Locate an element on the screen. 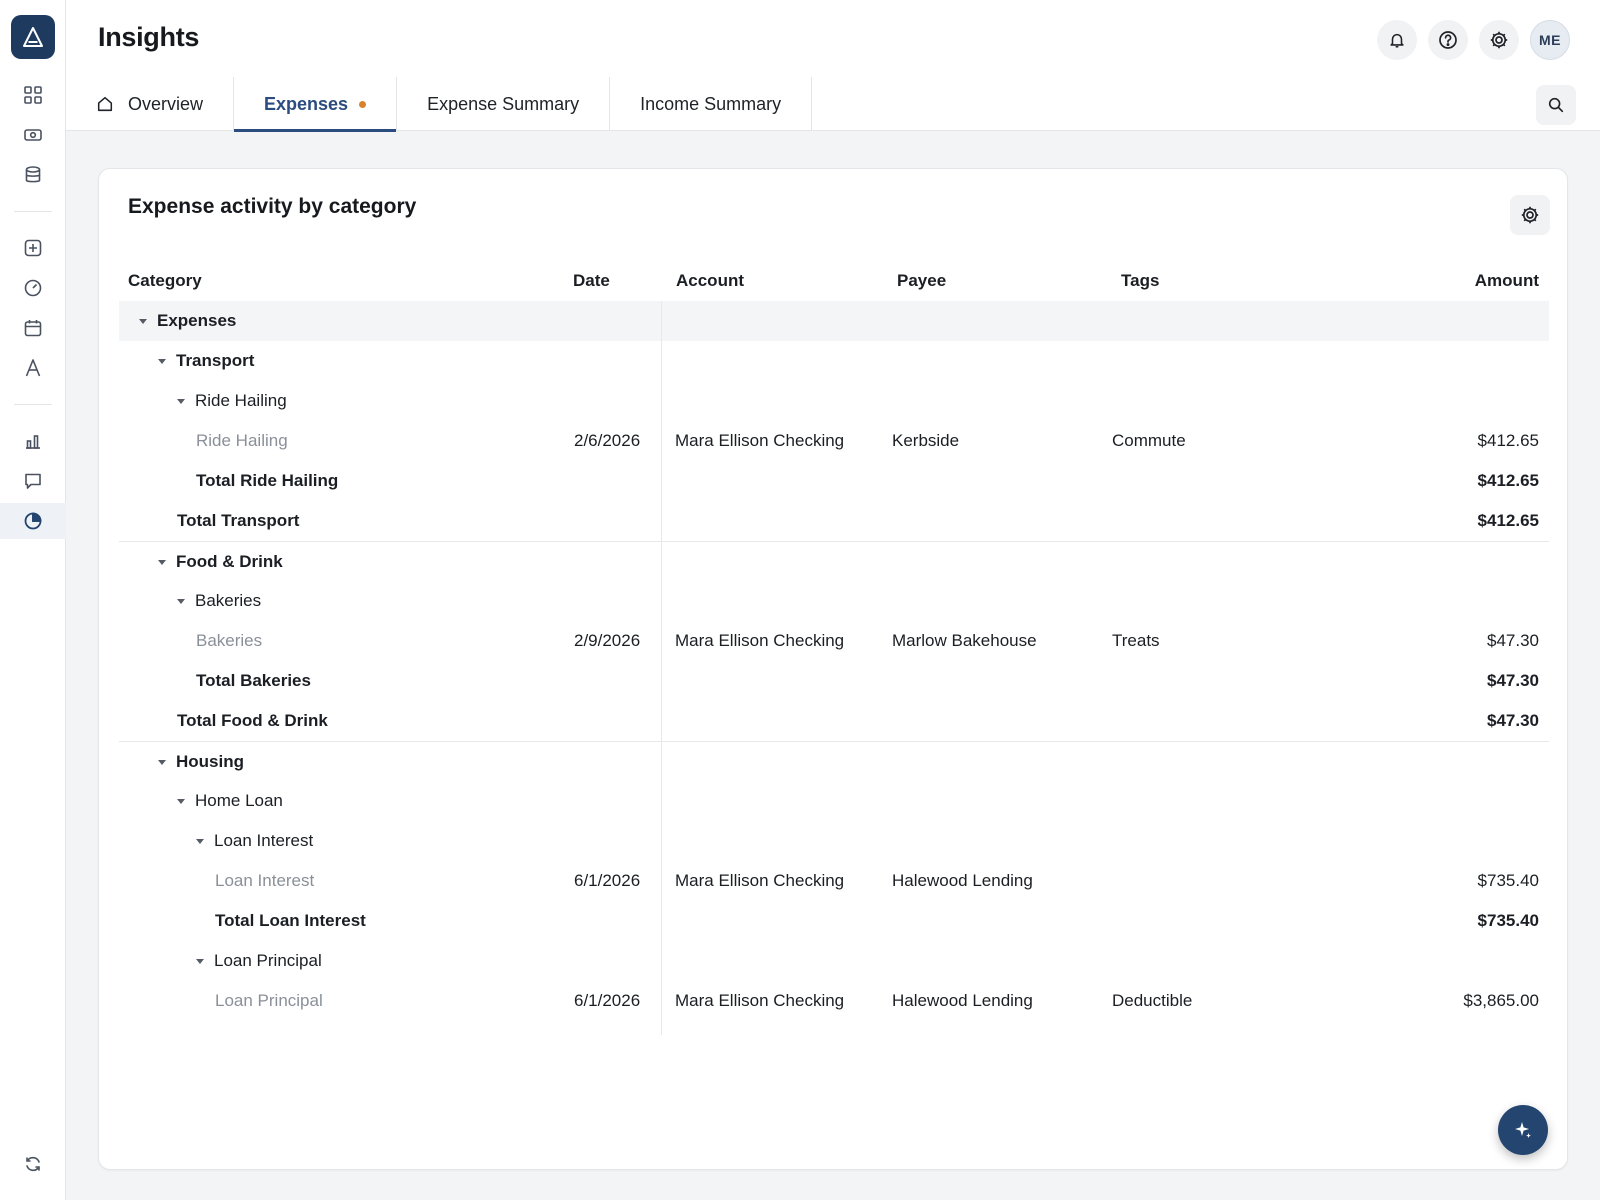 The height and width of the screenshot is (1200, 1600). home-icon is located at coordinates (105, 104).